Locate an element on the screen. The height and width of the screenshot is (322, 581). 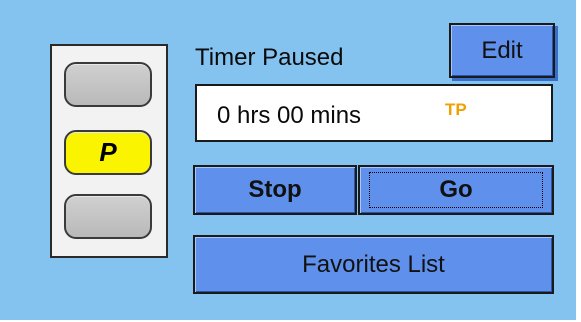
edit-button: Edit is located at coordinates (502, 50).